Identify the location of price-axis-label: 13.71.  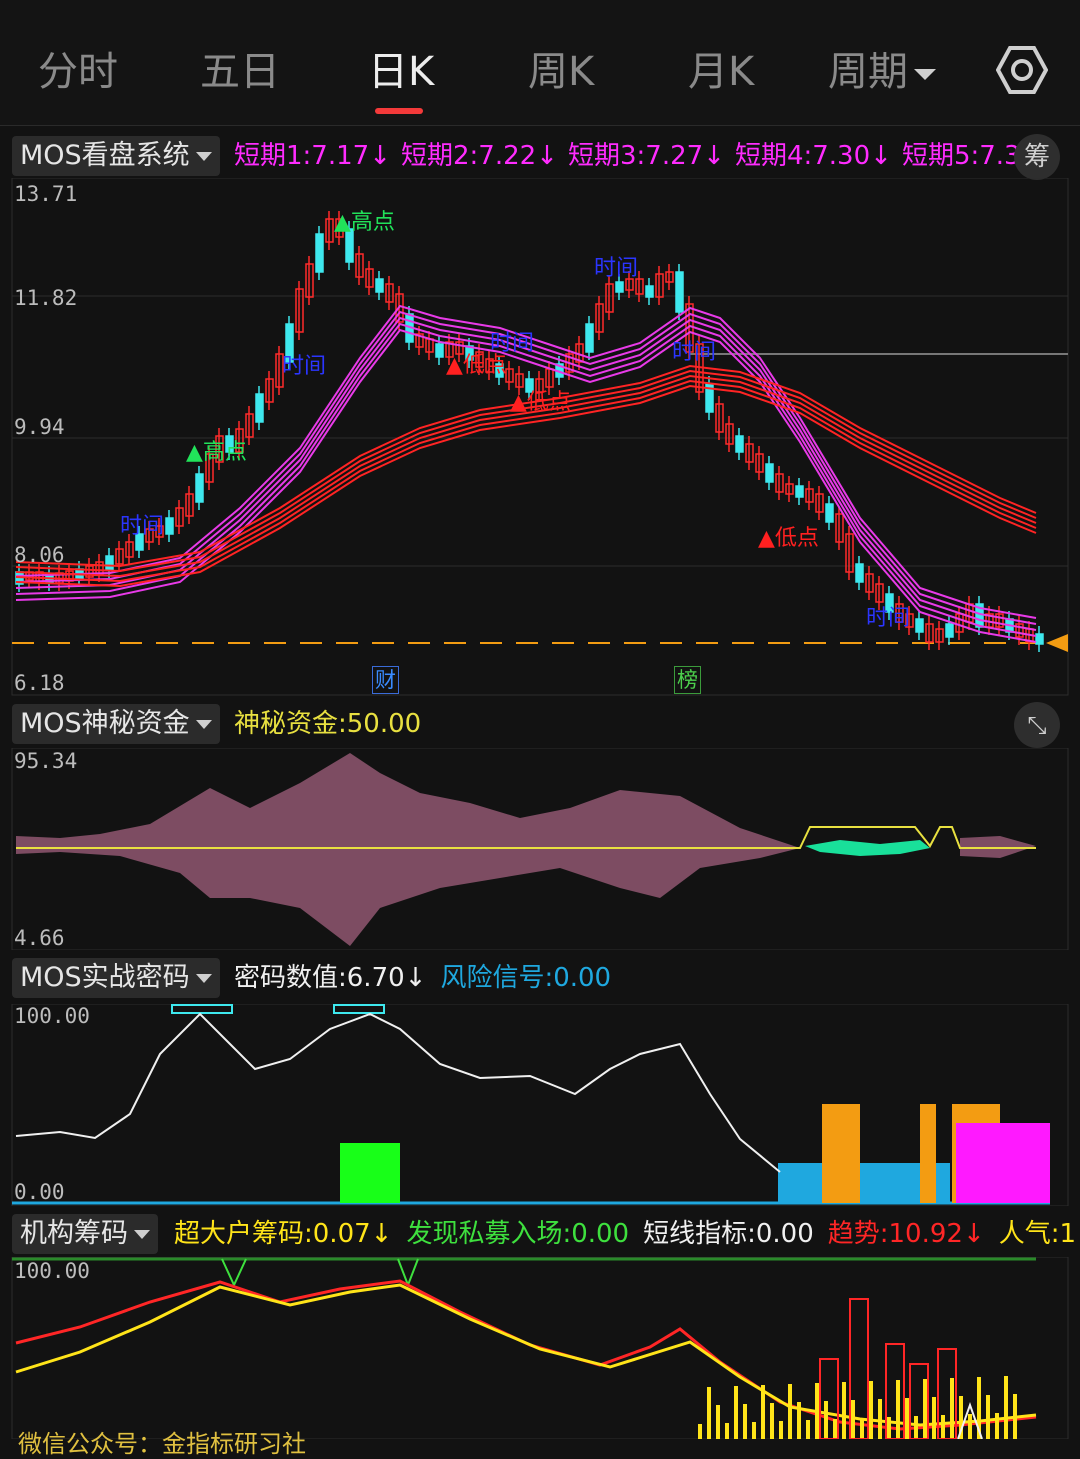
(46, 194).